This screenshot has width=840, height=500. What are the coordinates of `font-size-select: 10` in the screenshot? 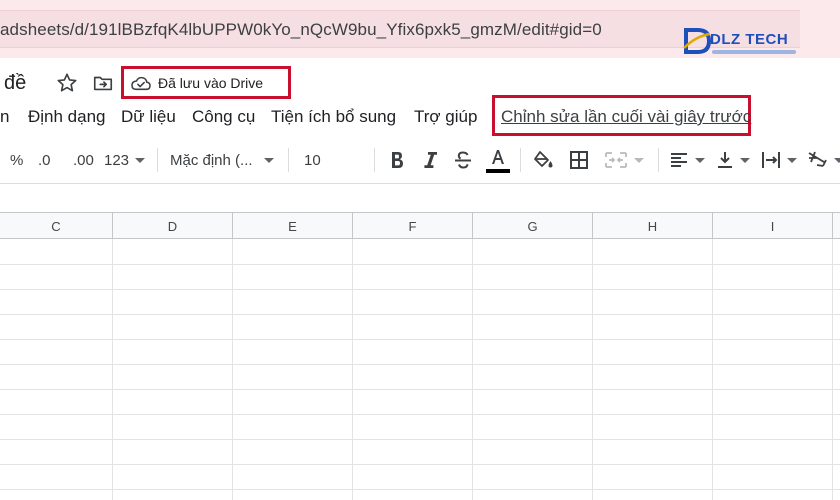 It's located at (333, 160).